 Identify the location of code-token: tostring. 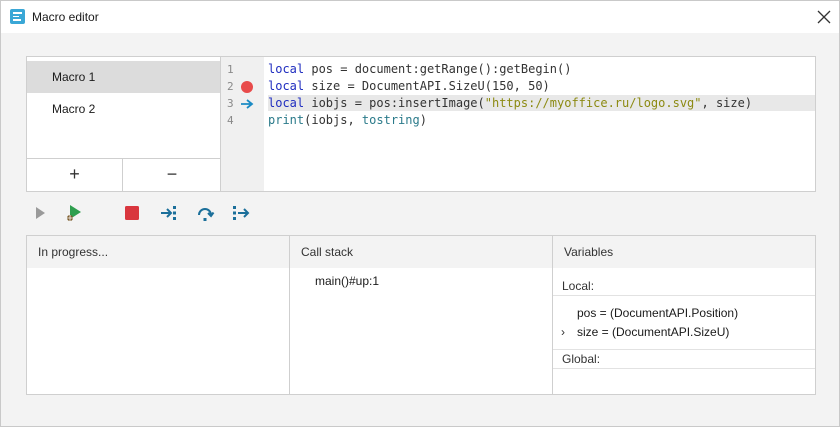
(390, 120).